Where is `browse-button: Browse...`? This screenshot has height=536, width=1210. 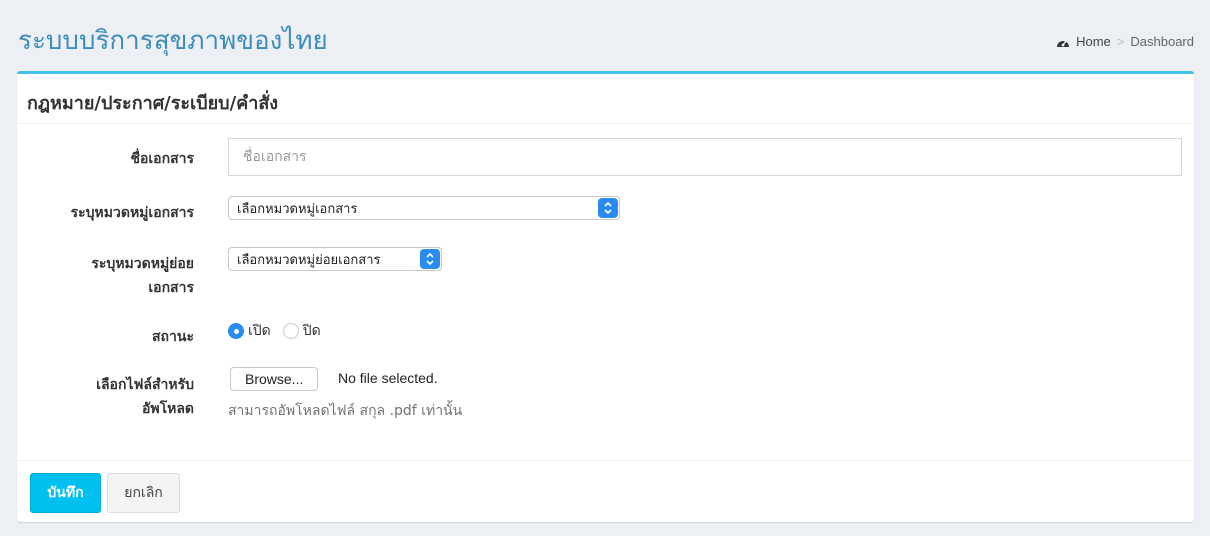
browse-button: Browse... is located at coordinates (274, 379).